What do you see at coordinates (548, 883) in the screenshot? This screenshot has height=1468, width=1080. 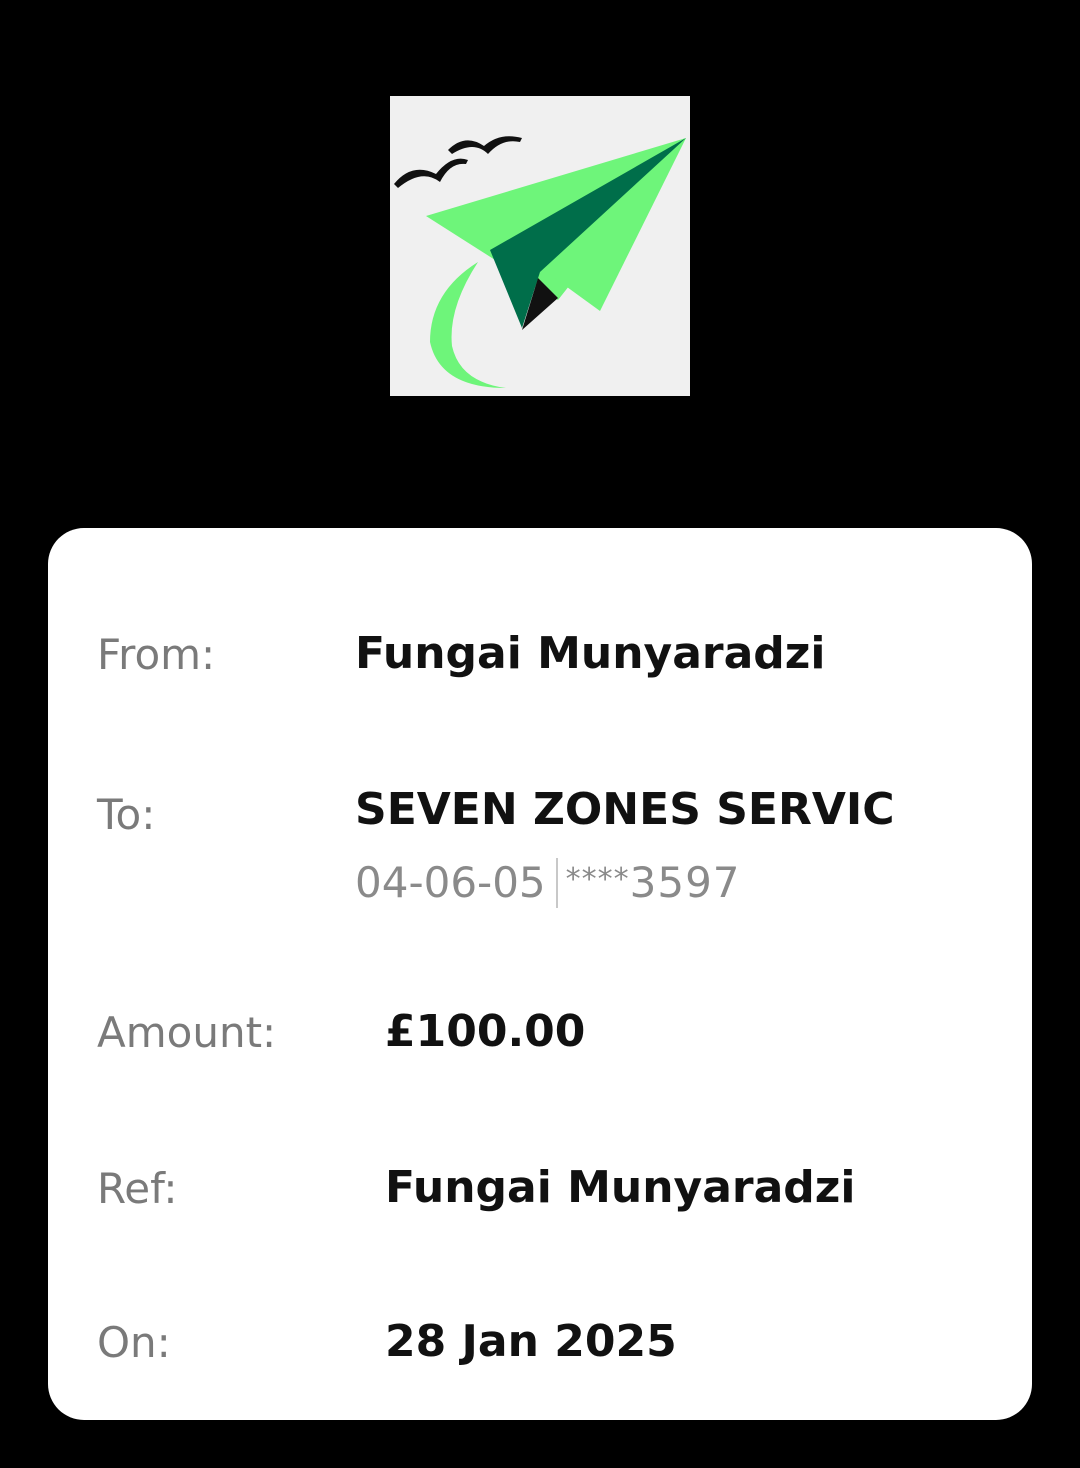 I see `account-details: 04-06-05 ****3597` at bounding box center [548, 883].